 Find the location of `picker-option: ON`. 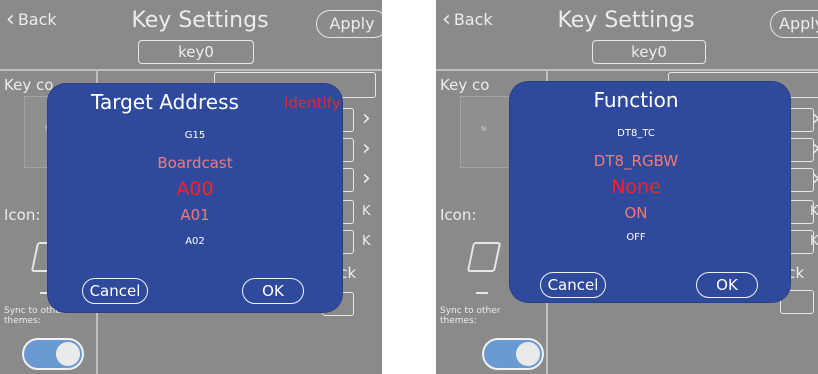

picker-option: ON is located at coordinates (636, 213).